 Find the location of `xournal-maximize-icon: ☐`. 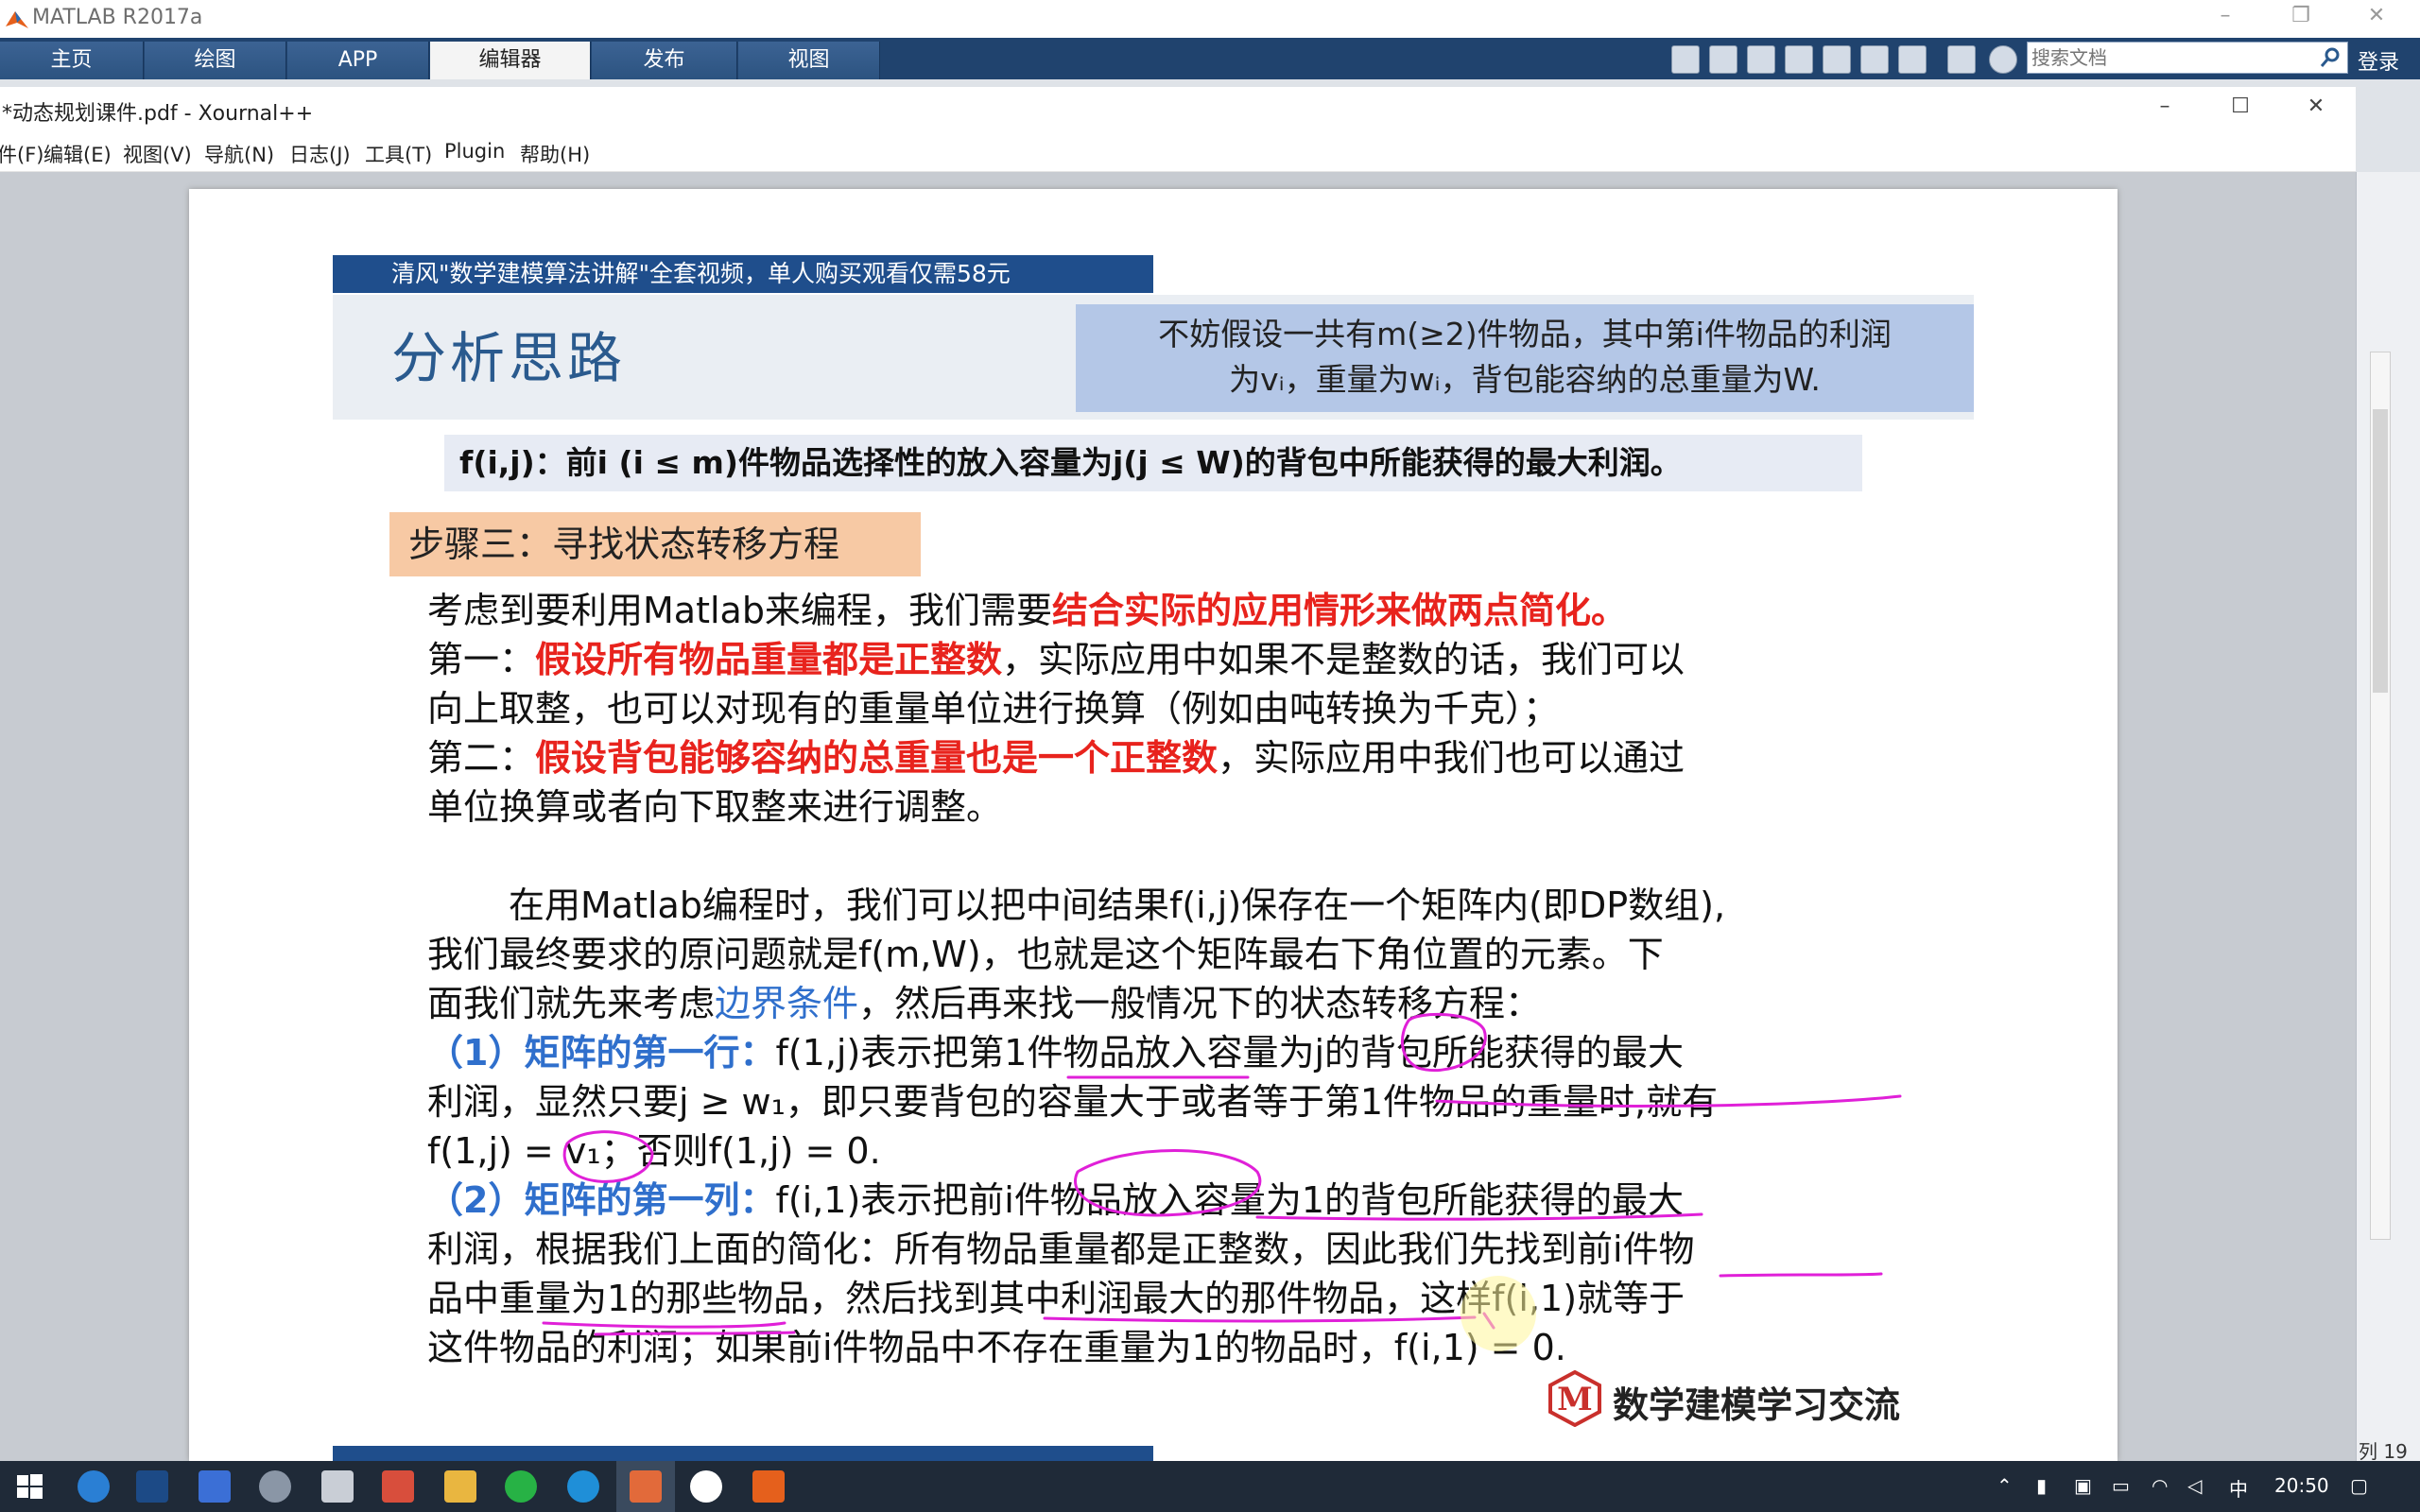

xournal-maximize-icon: ☐ is located at coordinates (2240, 106).